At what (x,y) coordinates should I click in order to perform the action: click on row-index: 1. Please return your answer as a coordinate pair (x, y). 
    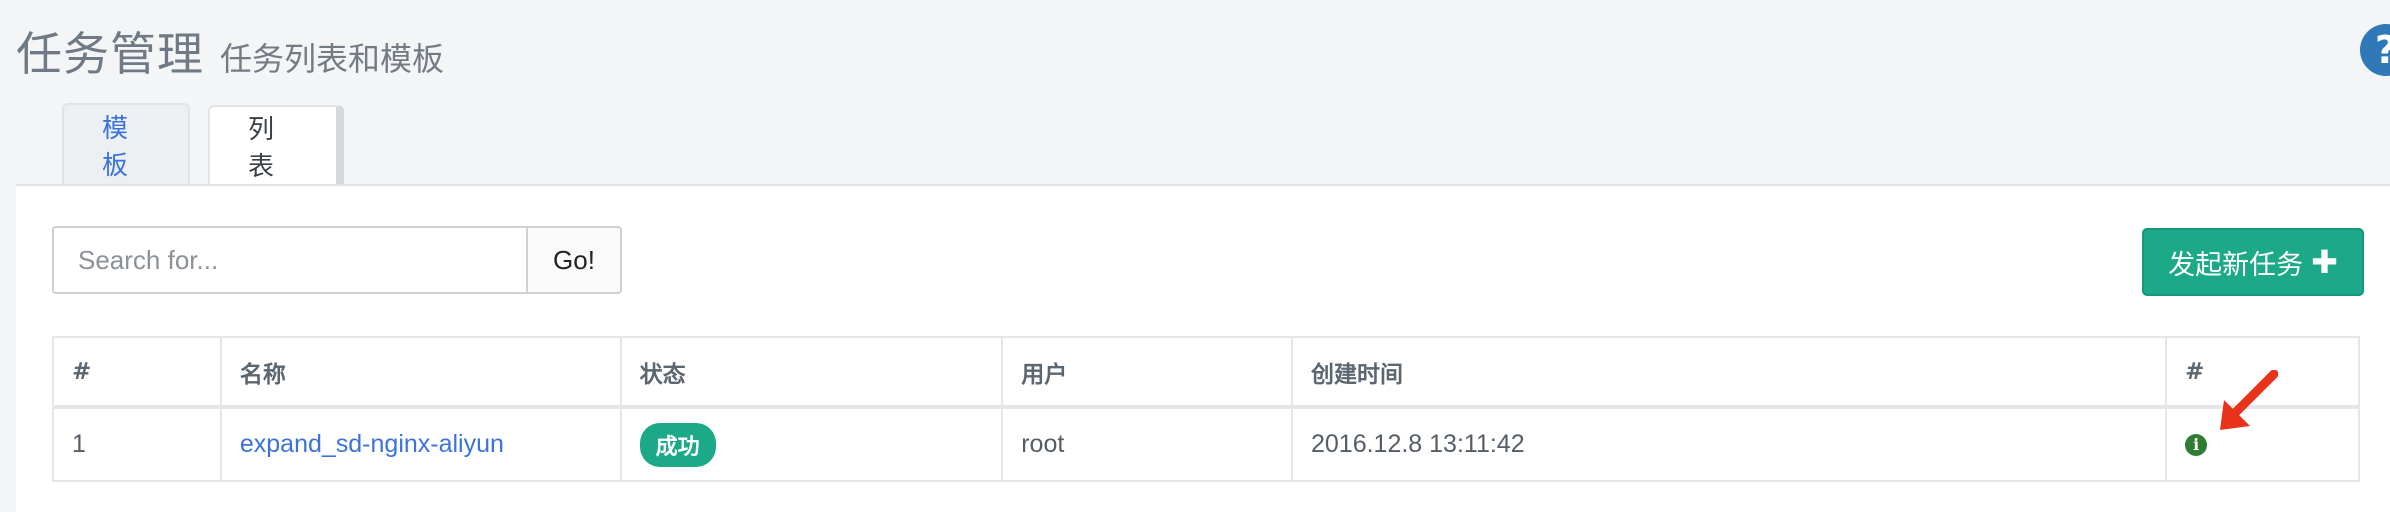
    Looking at the image, I should click on (137, 444).